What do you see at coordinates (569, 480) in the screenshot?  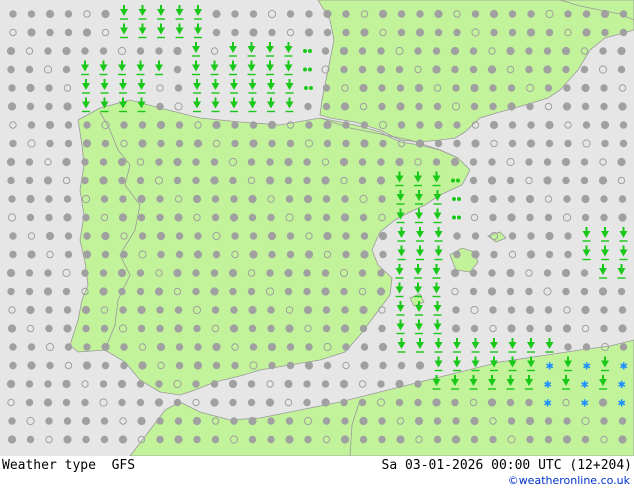 I see `credit-link: ©weatheronline.co.uk` at bounding box center [569, 480].